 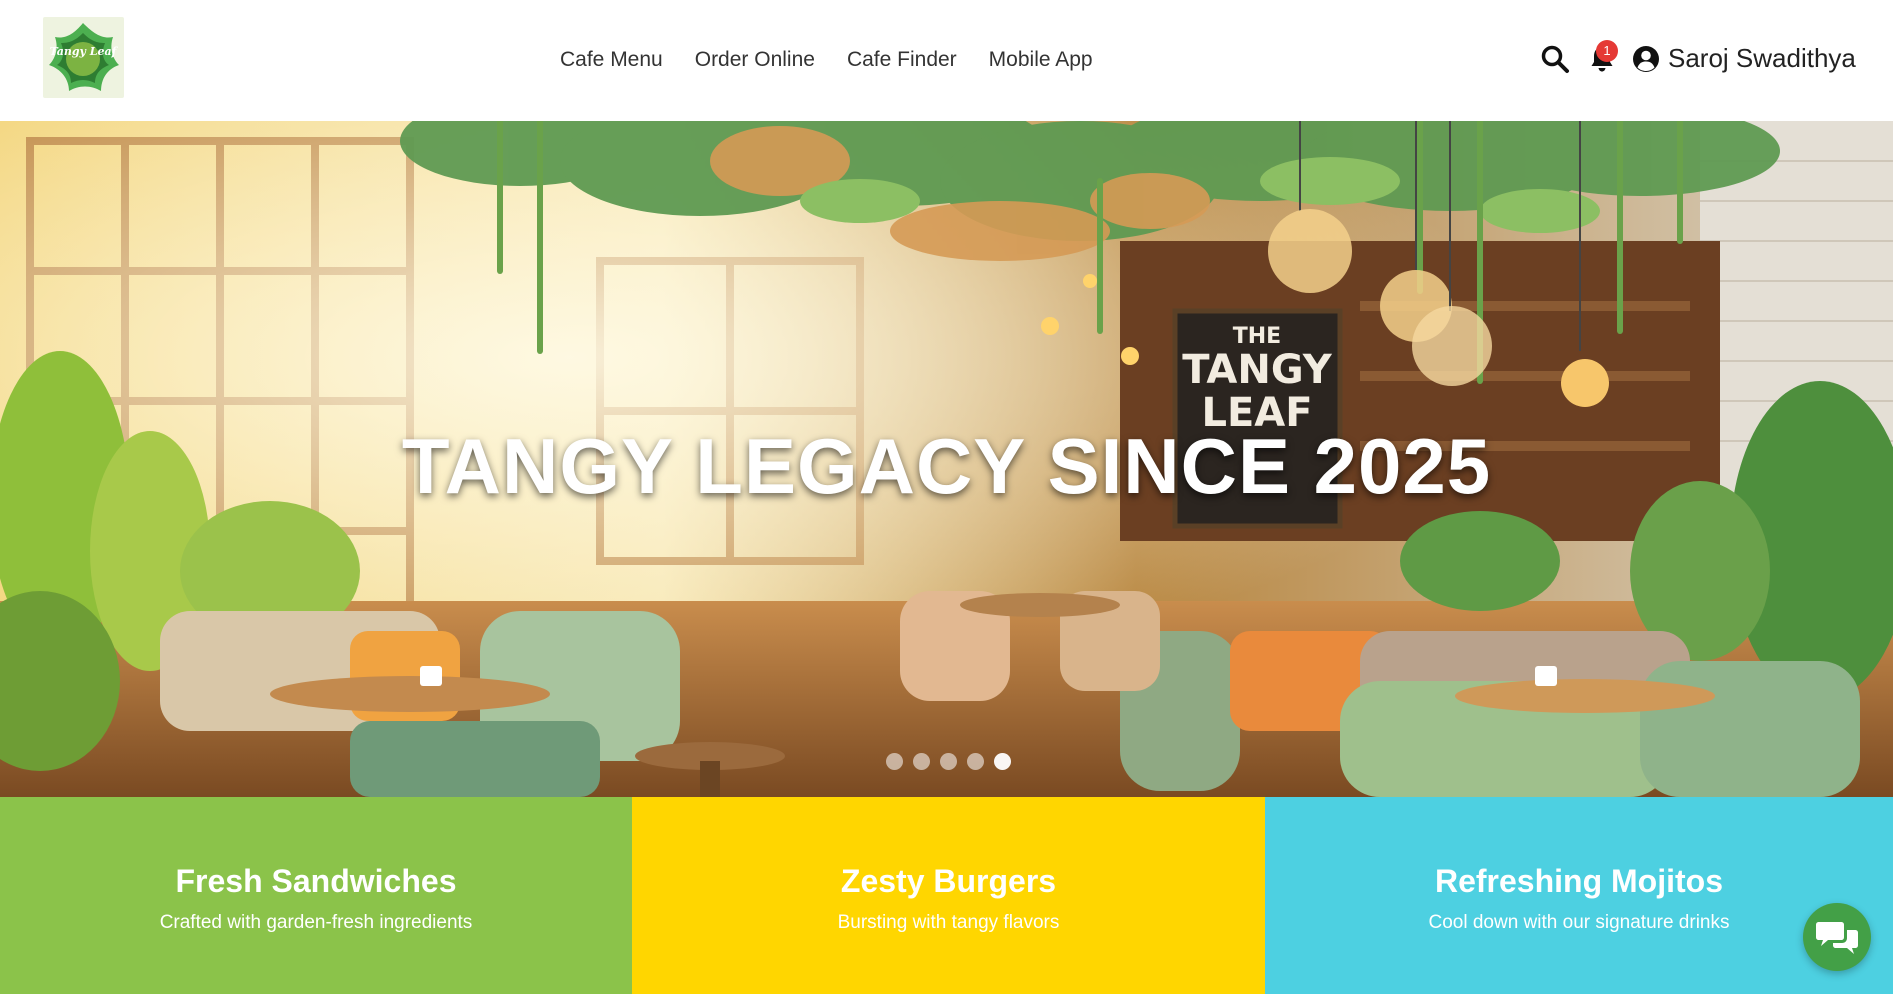 What do you see at coordinates (1257, 336) in the screenshot?
I see `sign-line-1: THE` at bounding box center [1257, 336].